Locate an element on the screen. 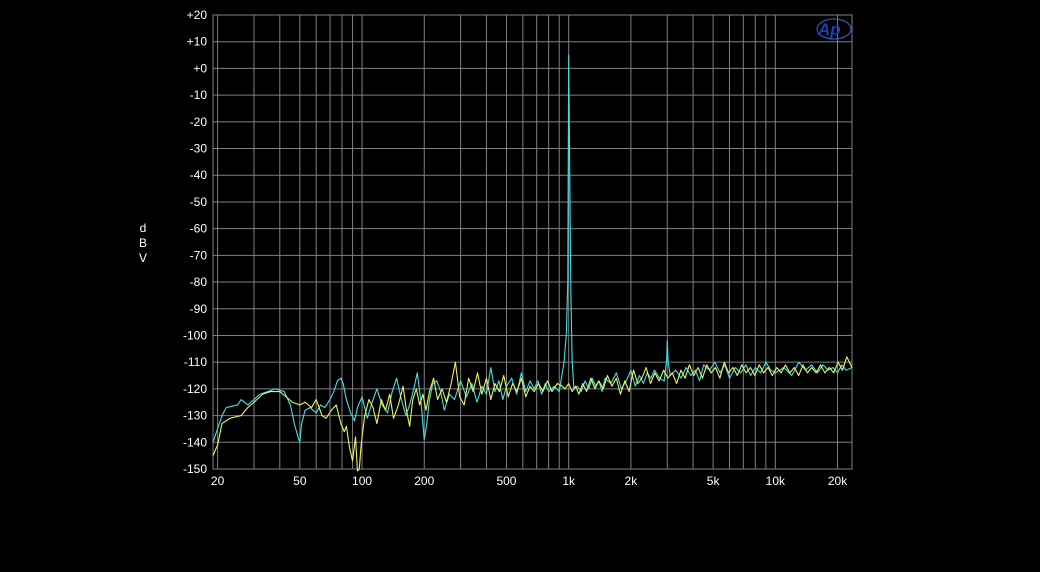 Image resolution: width=1040 pixels, height=572 pixels. y-tick-label: -30 is located at coordinates (199, 149).